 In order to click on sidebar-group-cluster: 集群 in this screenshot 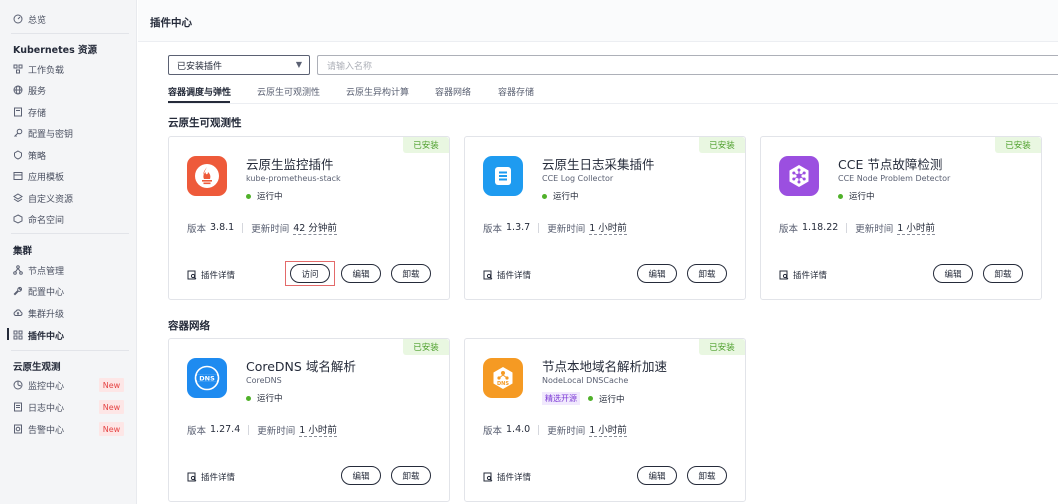, I will do `click(23, 251)`.